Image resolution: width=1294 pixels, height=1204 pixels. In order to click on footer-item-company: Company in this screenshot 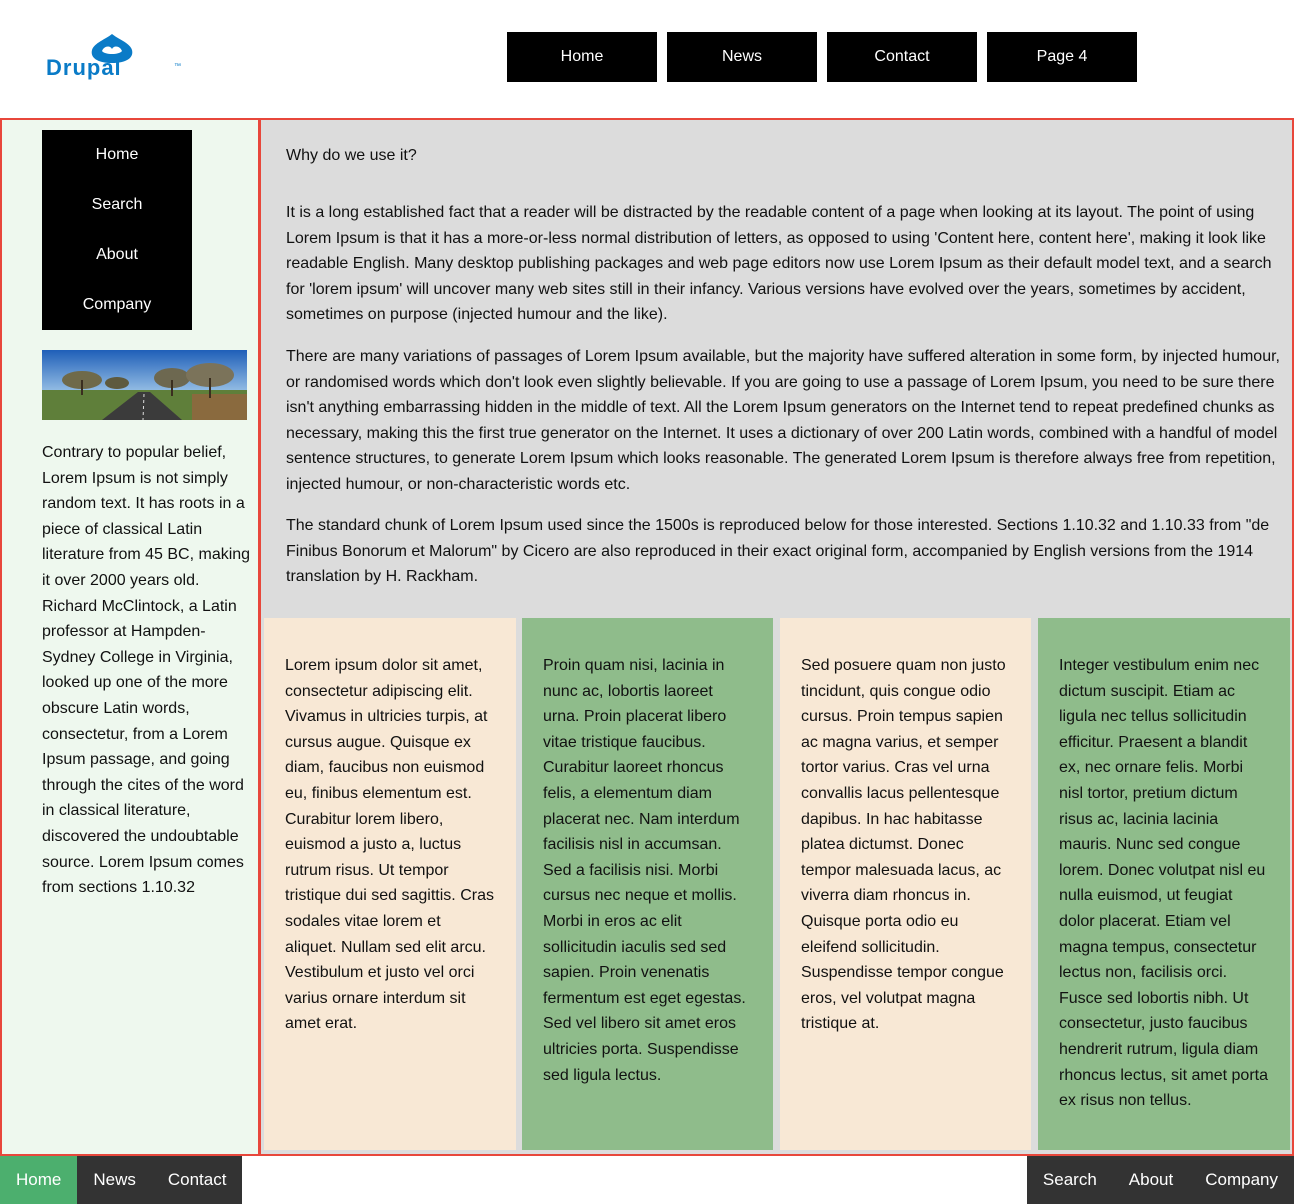, I will do `click(1241, 1180)`.